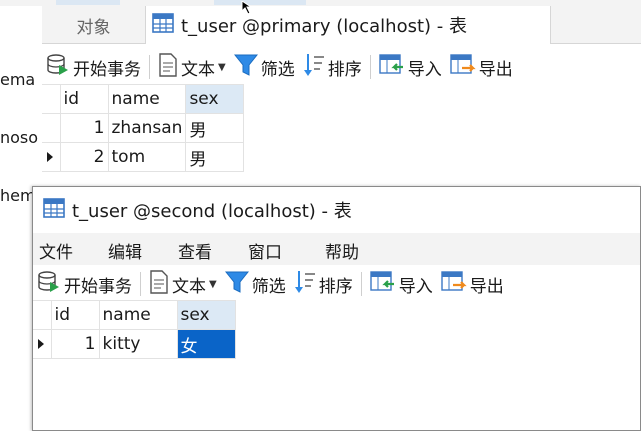 The width and height of the screenshot is (641, 431). I want to click on front-toolbar: 开始事务 文本 ▼ 筛选 排序 导入 导出, so click(270, 284).